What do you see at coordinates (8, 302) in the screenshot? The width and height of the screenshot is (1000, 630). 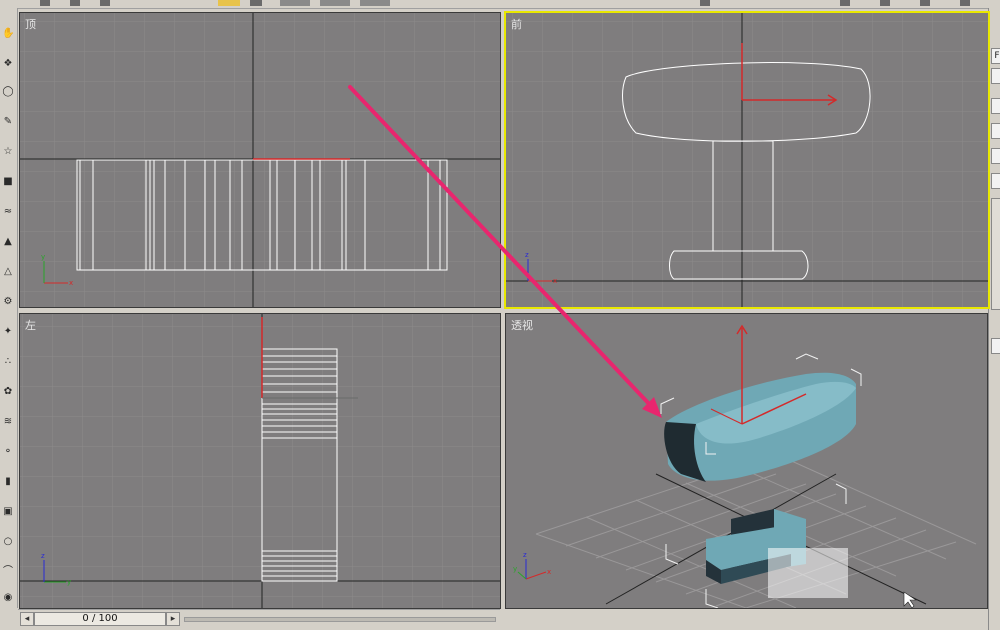 I see `gear-icon: ⚙` at bounding box center [8, 302].